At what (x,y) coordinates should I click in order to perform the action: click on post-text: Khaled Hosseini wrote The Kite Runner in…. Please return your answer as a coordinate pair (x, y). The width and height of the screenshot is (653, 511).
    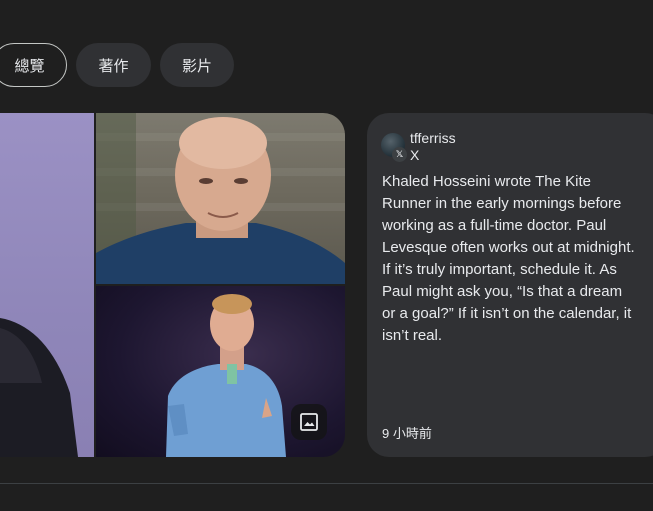
    Looking at the image, I should click on (508, 258).